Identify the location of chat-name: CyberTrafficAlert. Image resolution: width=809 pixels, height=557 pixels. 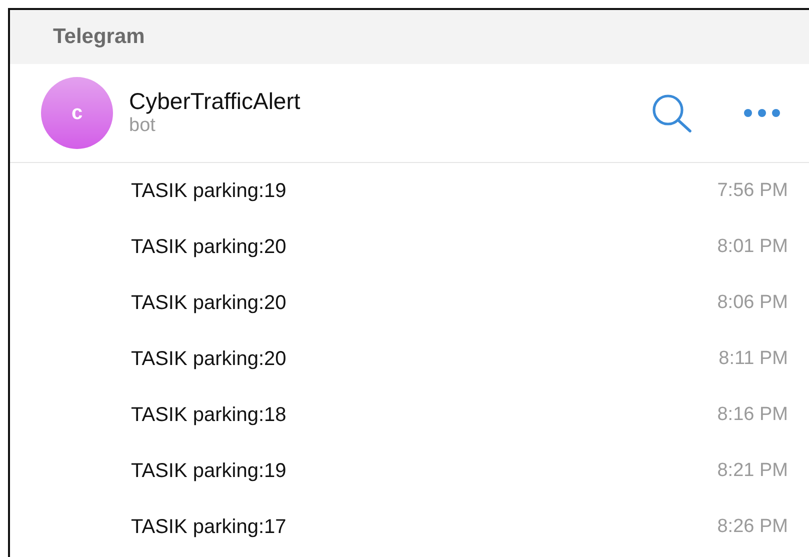
(214, 102).